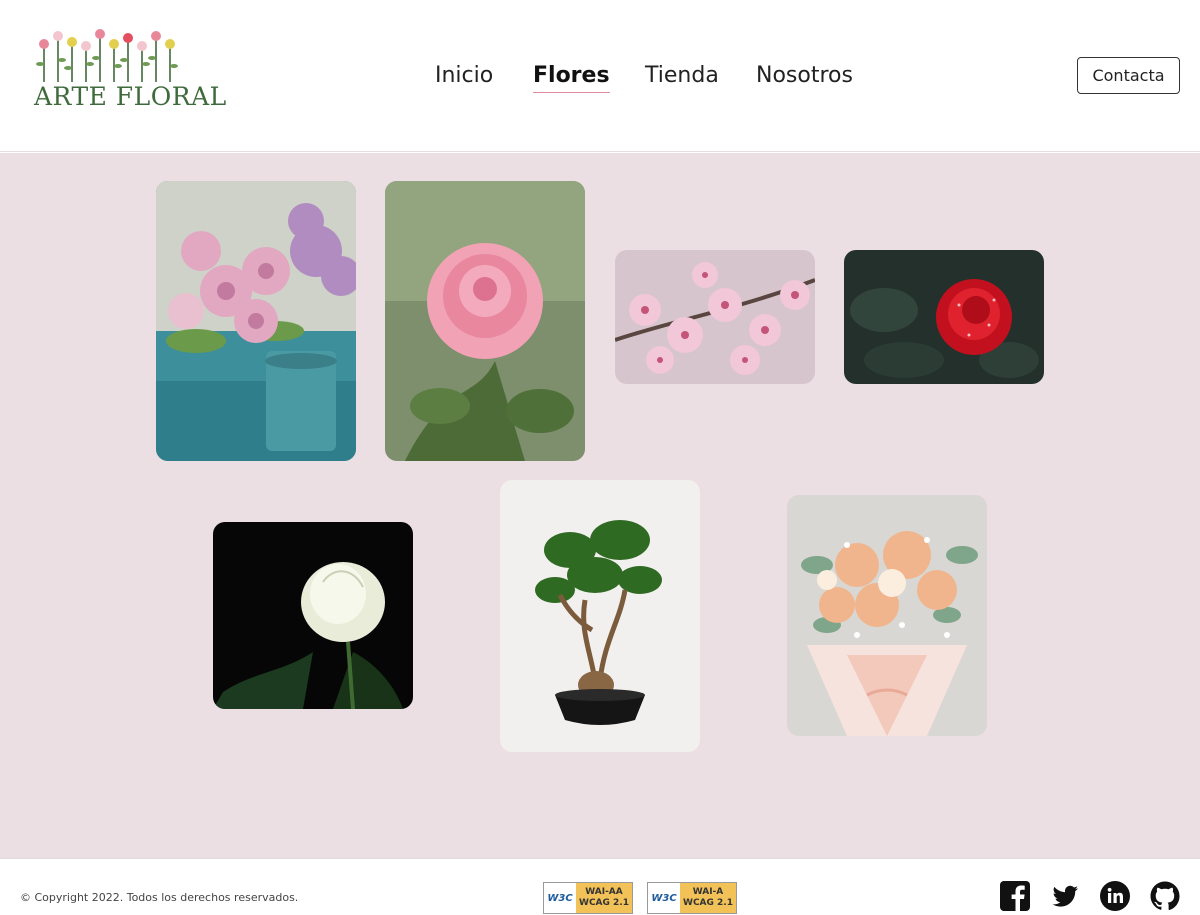 The height and width of the screenshot is (915, 1200). Describe the element at coordinates (604, 892) in the screenshot. I see `badge-level: WAI-AA` at that location.